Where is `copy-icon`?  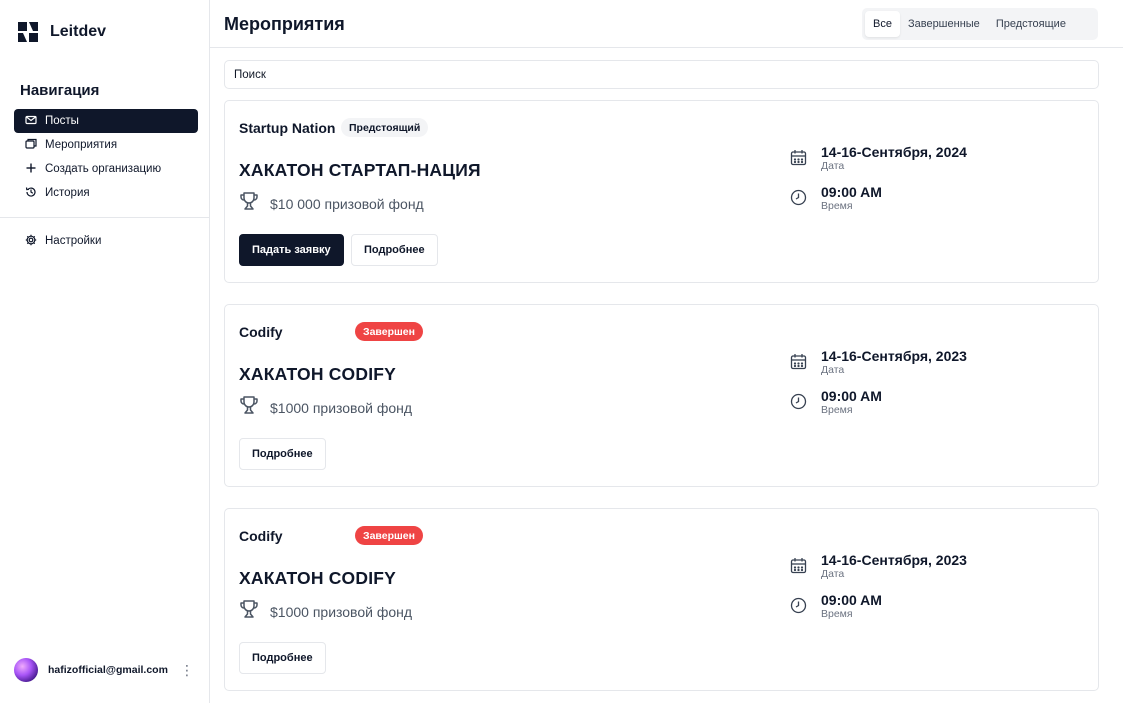 copy-icon is located at coordinates (31, 145).